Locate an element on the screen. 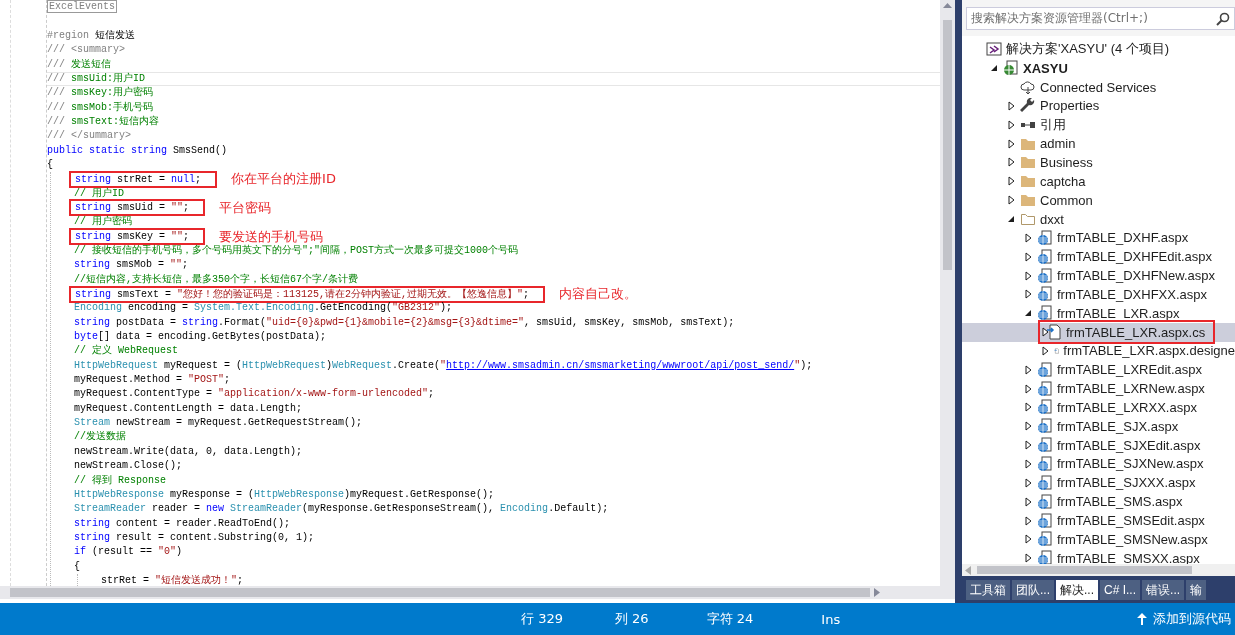  code-line: /// smsText:短信内容 is located at coordinates (103, 121).